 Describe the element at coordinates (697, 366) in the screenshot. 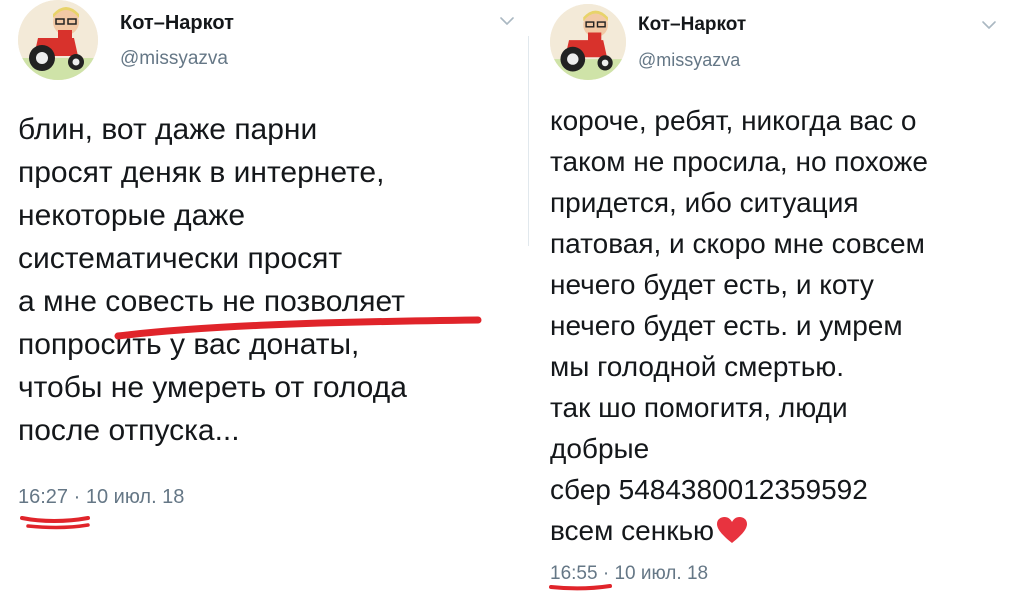

I see `tweet-text-line: мы голодной смертью.` at that location.